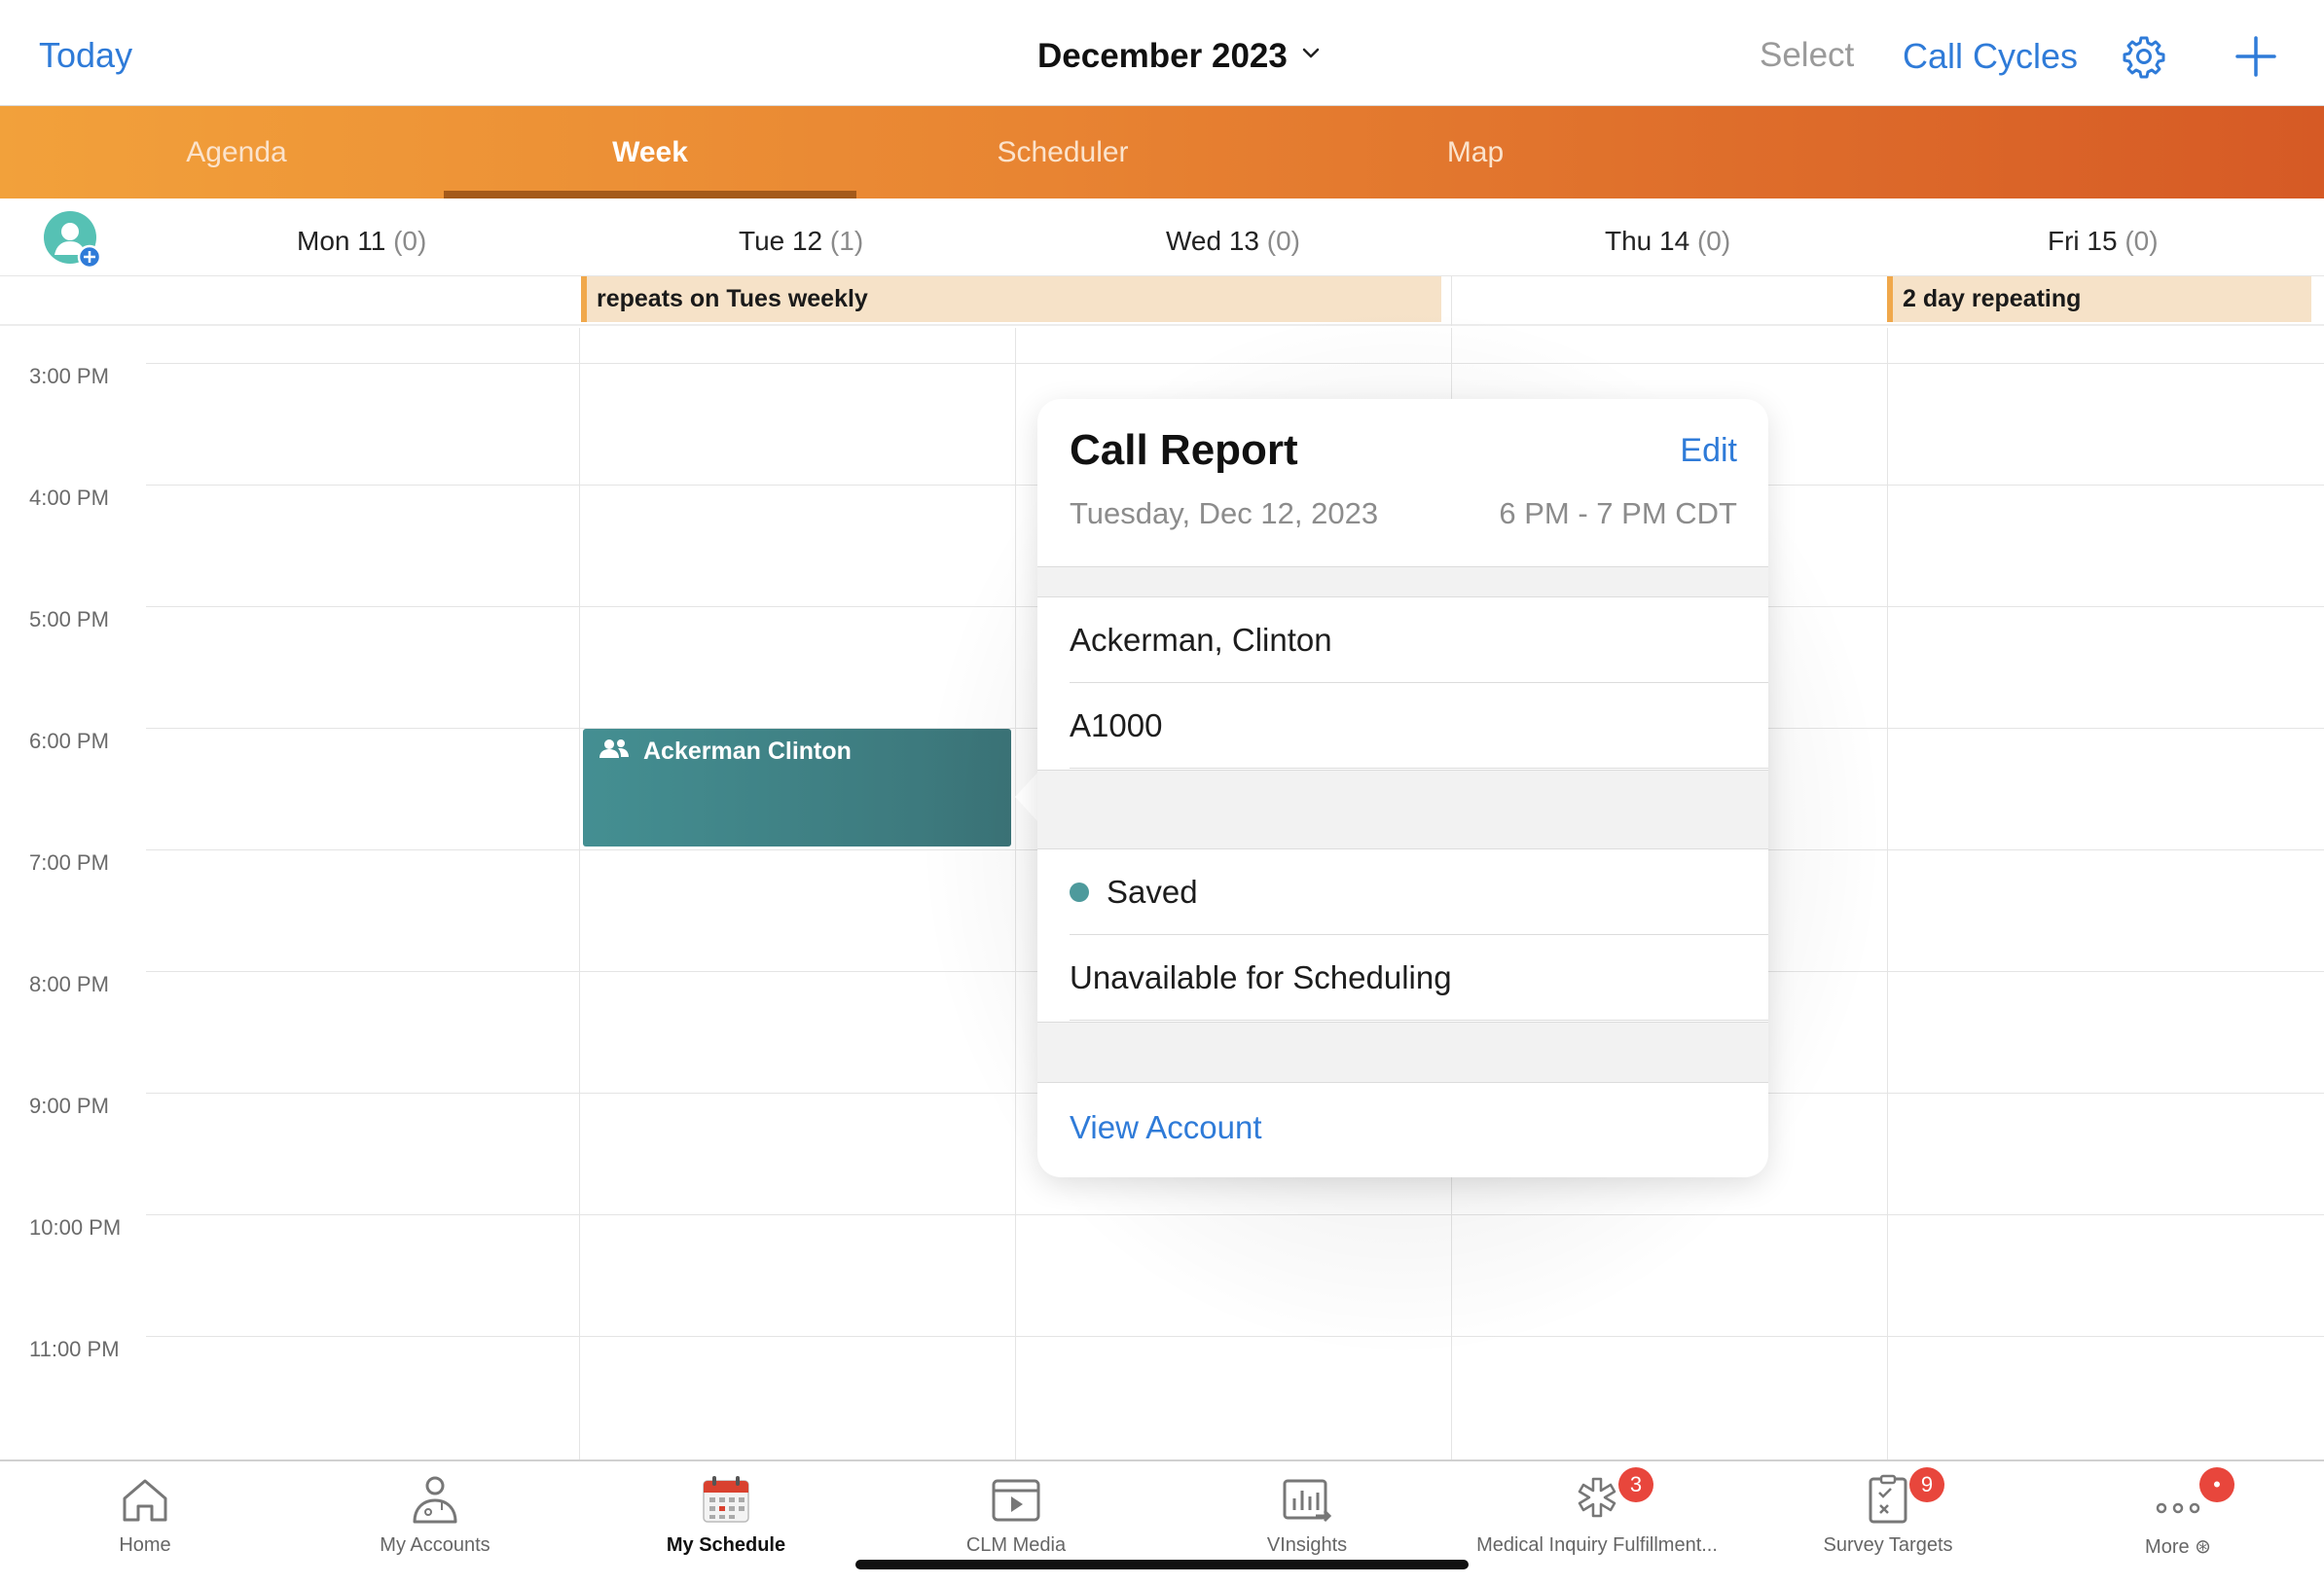 The image size is (2324, 1585). I want to click on time-label: 4:00 PM, so click(69, 498).